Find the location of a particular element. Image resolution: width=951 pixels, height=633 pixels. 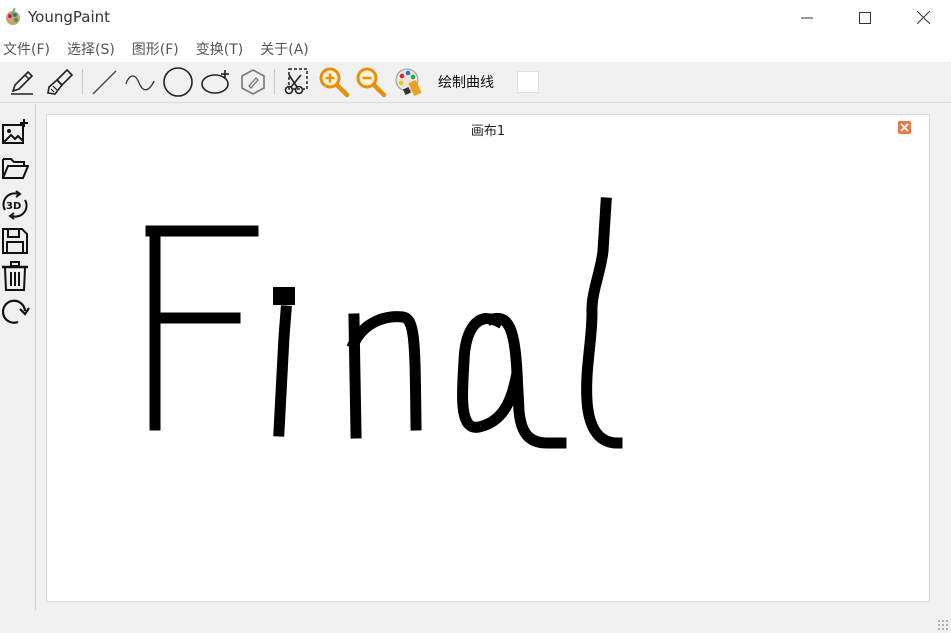

curve-tool-button is located at coordinates (140, 82).